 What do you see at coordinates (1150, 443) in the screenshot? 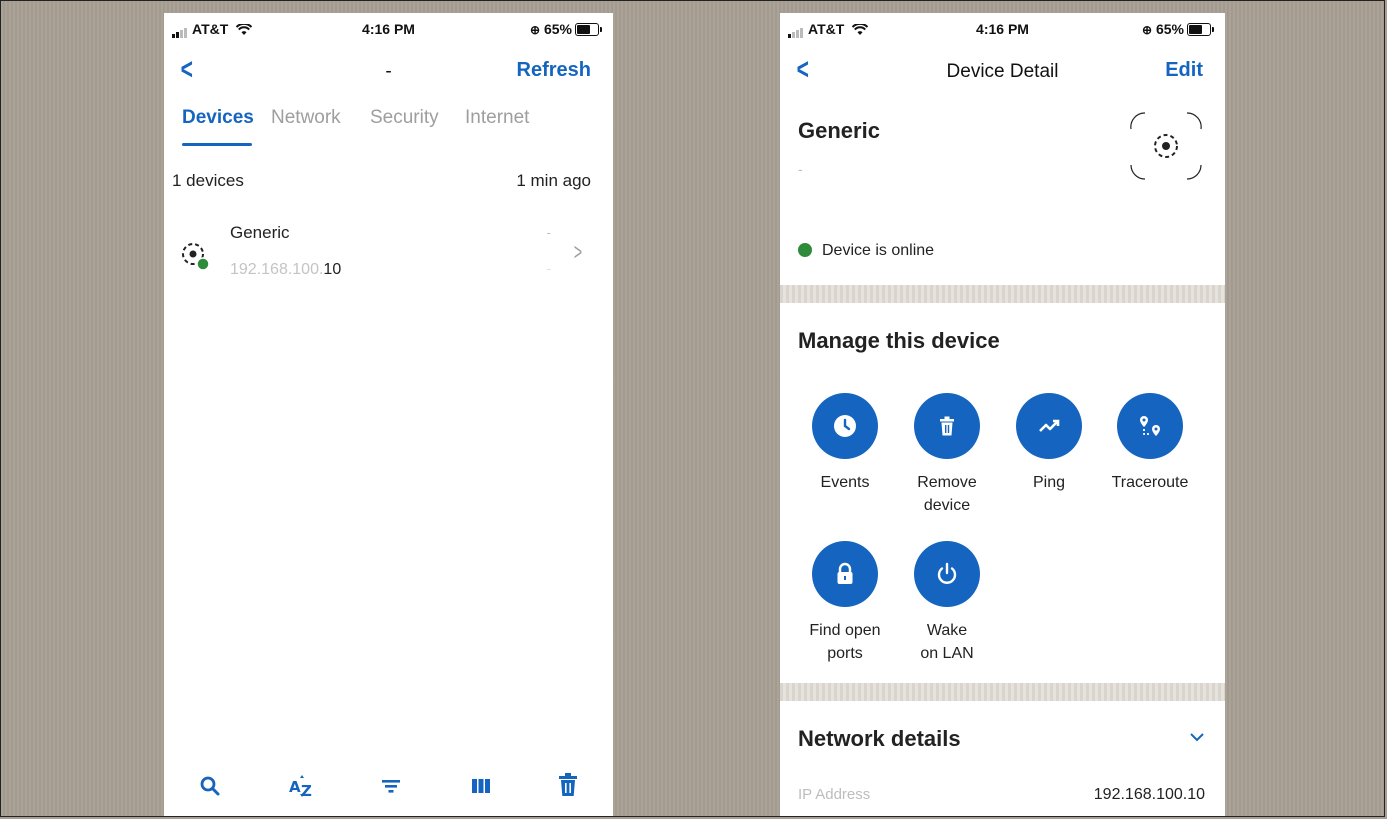
I see `traceroute-button: Traceroute` at bounding box center [1150, 443].